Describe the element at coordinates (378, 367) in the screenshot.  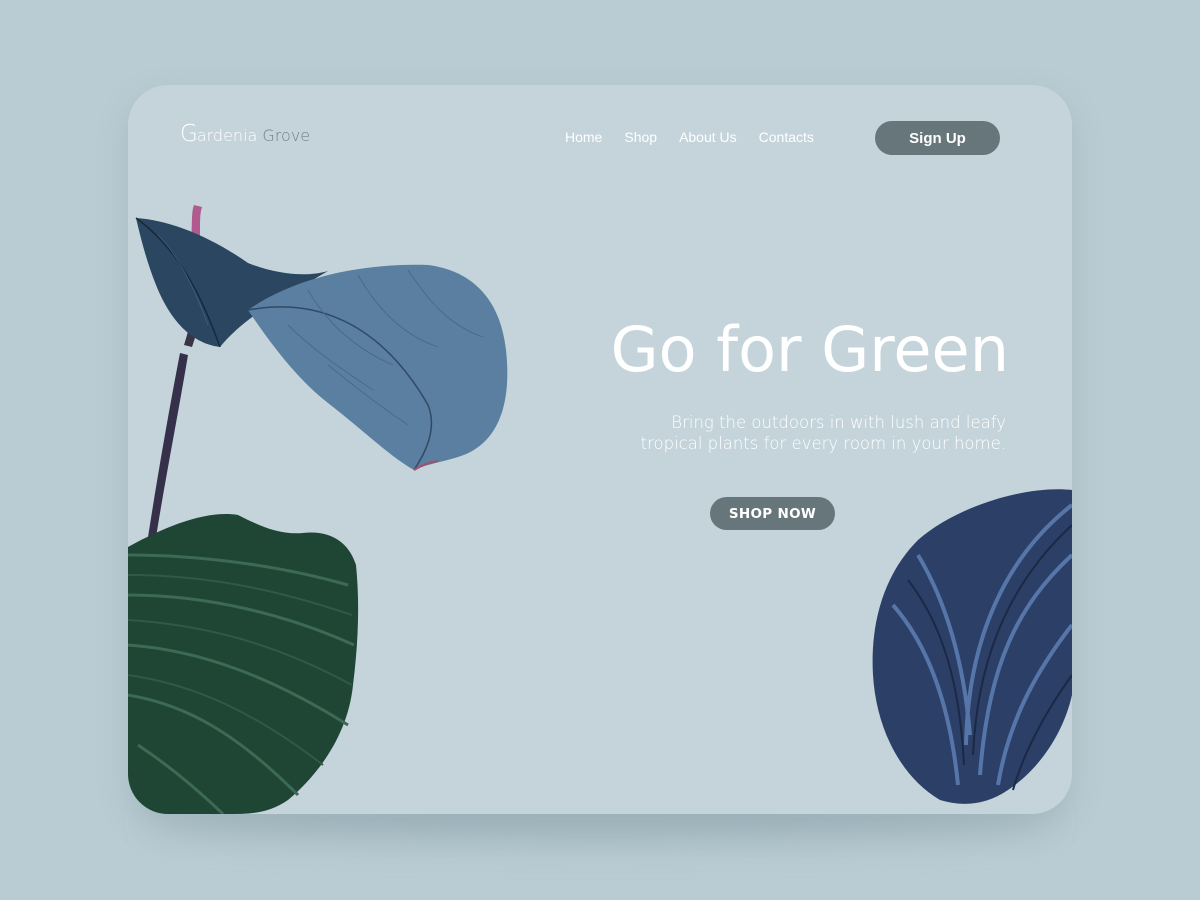
I see `leaf-blue-large` at that location.